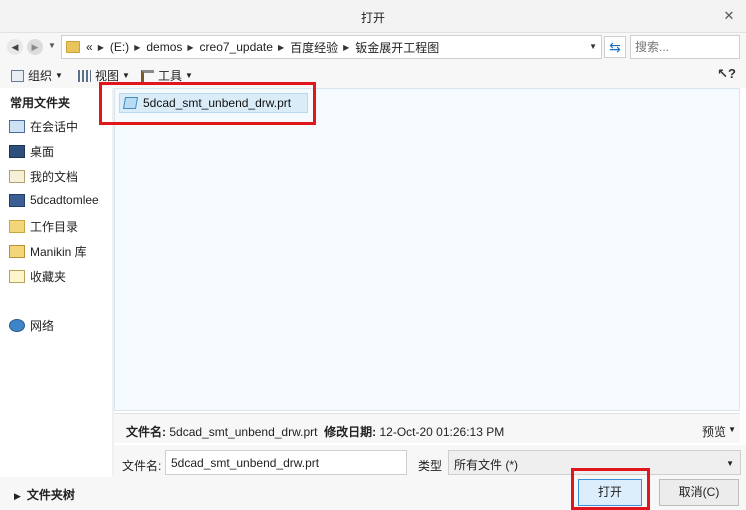 The image size is (746, 510). I want to click on view-label: 视图, so click(107, 76).